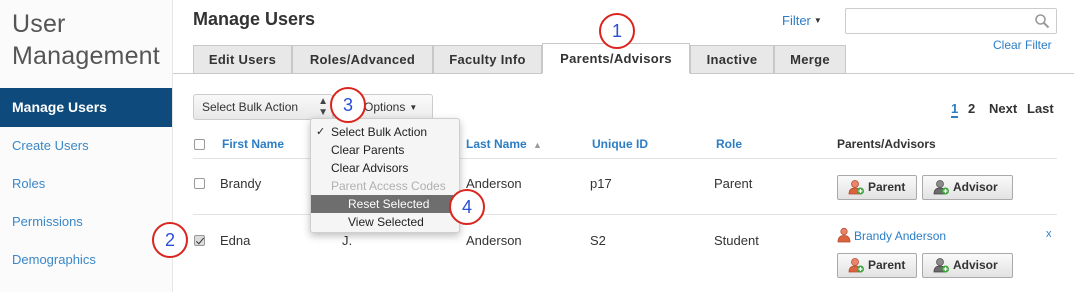  What do you see at coordinates (1042, 21) in the screenshot?
I see `search-icon` at bounding box center [1042, 21].